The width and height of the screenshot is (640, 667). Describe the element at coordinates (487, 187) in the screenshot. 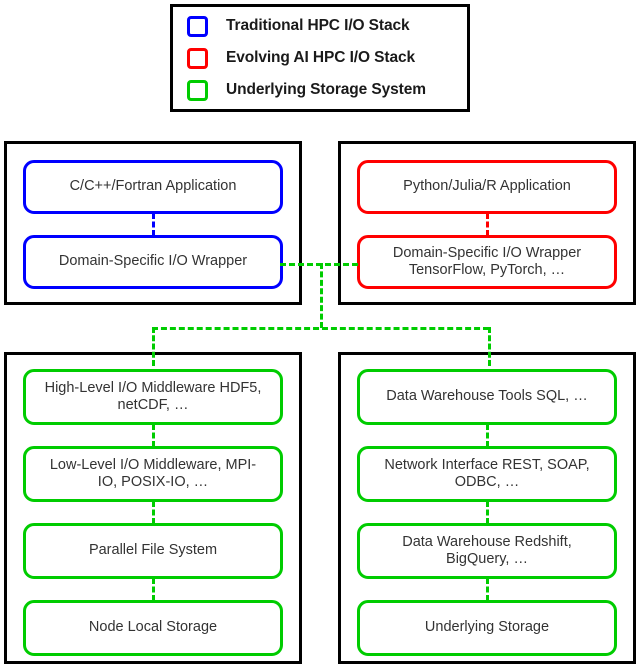

I see `node-python-julia-r-application: Python/Julia/R Application` at that location.